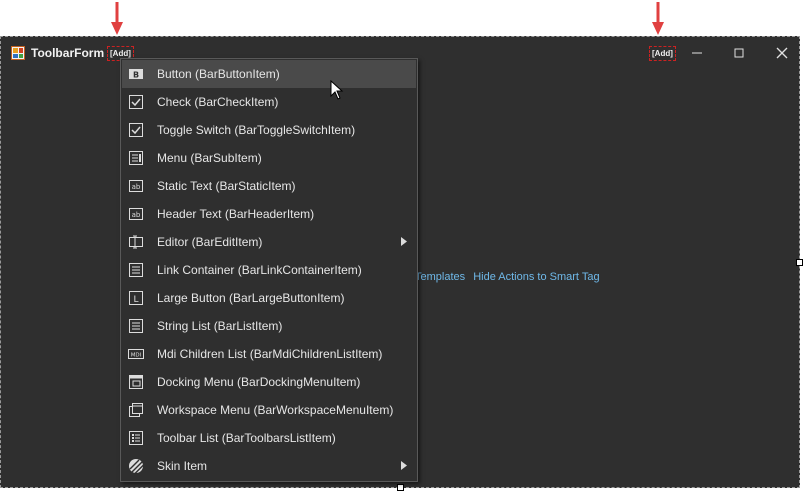  What do you see at coordinates (269, 214) in the screenshot?
I see `menu-item-header-text: ab Header Text (BarHeaderItem)` at bounding box center [269, 214].